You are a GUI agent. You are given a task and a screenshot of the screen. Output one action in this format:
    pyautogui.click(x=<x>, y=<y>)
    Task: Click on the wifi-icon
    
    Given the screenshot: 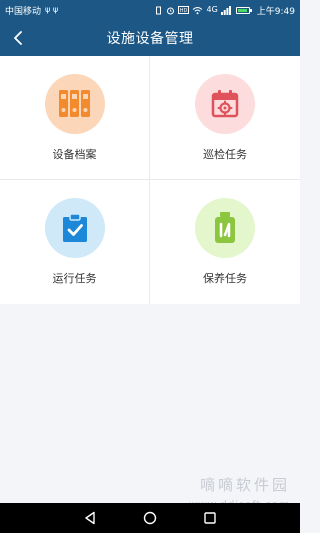 What is the action you would take?
    pyautogui.click(x=198, y=10)
    